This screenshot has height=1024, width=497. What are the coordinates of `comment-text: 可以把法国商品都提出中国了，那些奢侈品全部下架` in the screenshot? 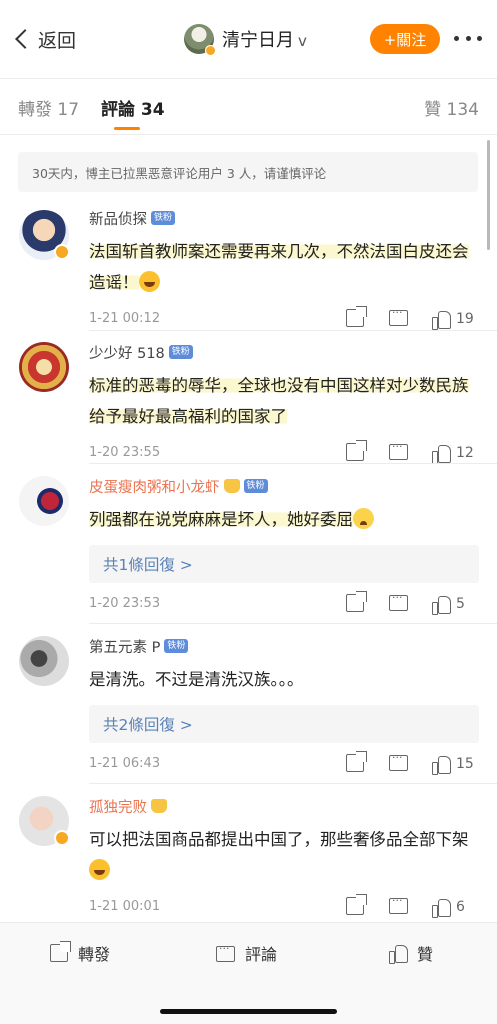 It's located at (284, 855).